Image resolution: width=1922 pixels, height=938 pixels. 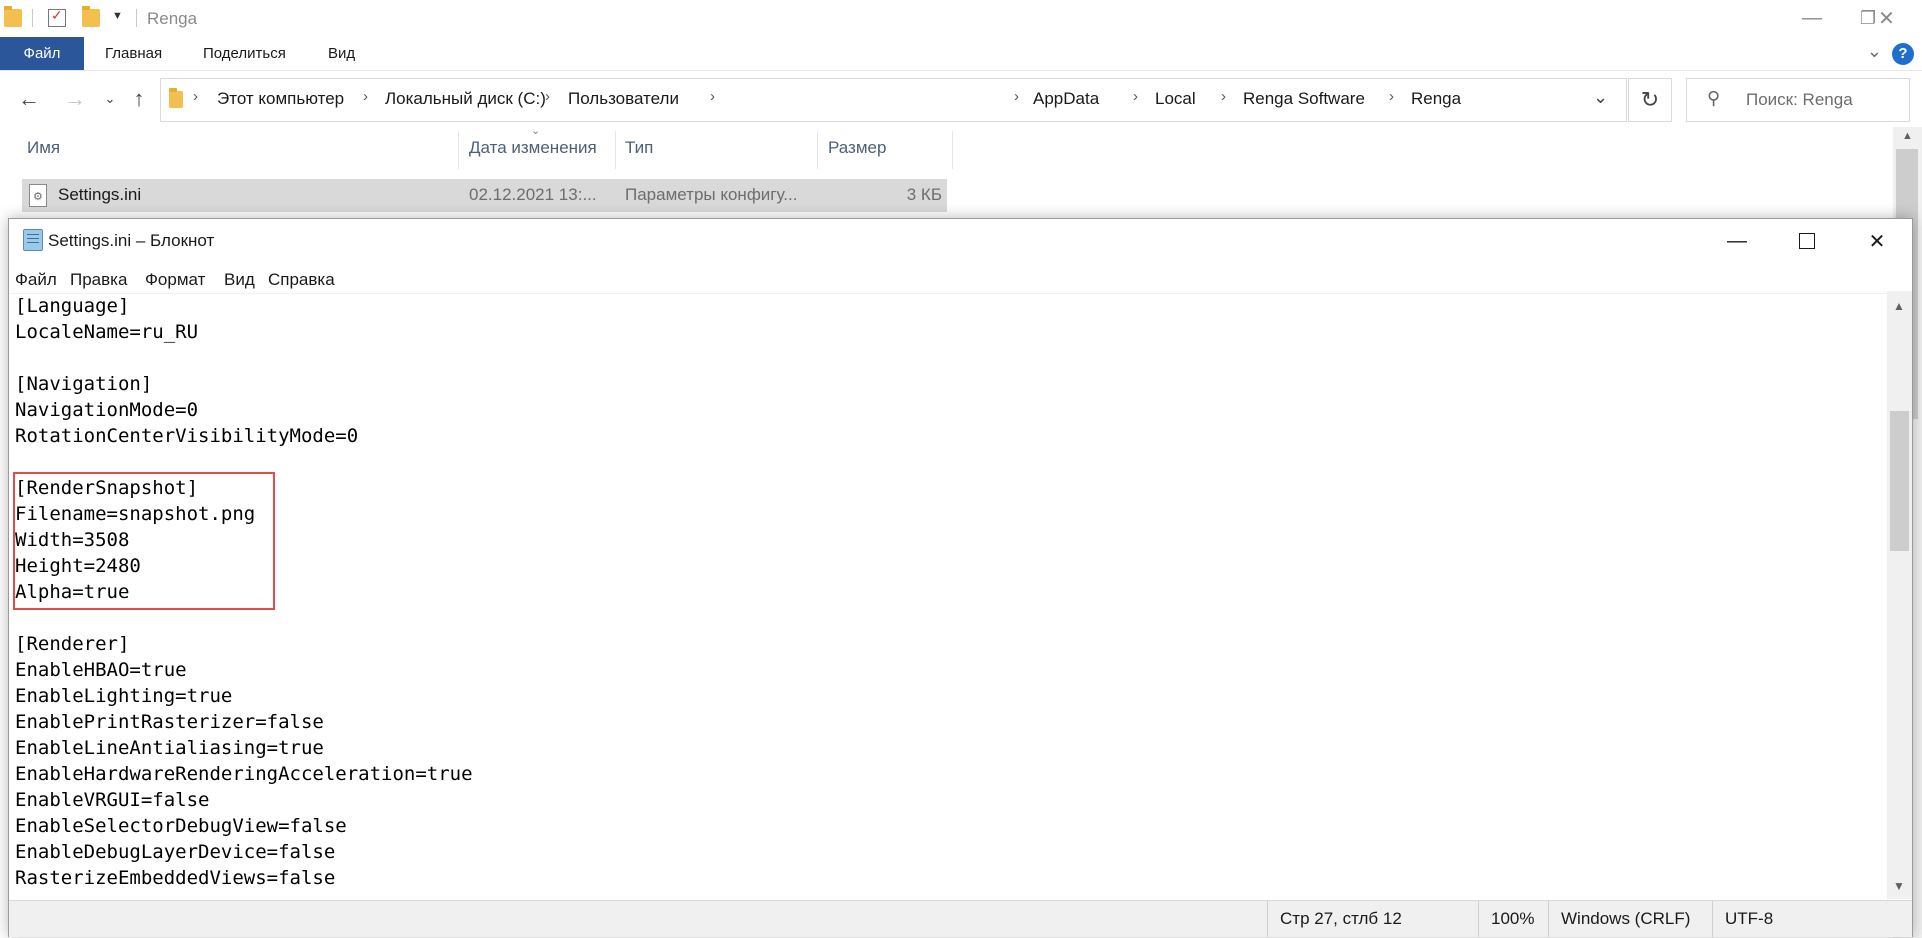 What do you see at coordinates (175, 878) in the screenshot?
I see `text-line: RasterizeEmbeddedViews=false` at bounding box center [175, 878].